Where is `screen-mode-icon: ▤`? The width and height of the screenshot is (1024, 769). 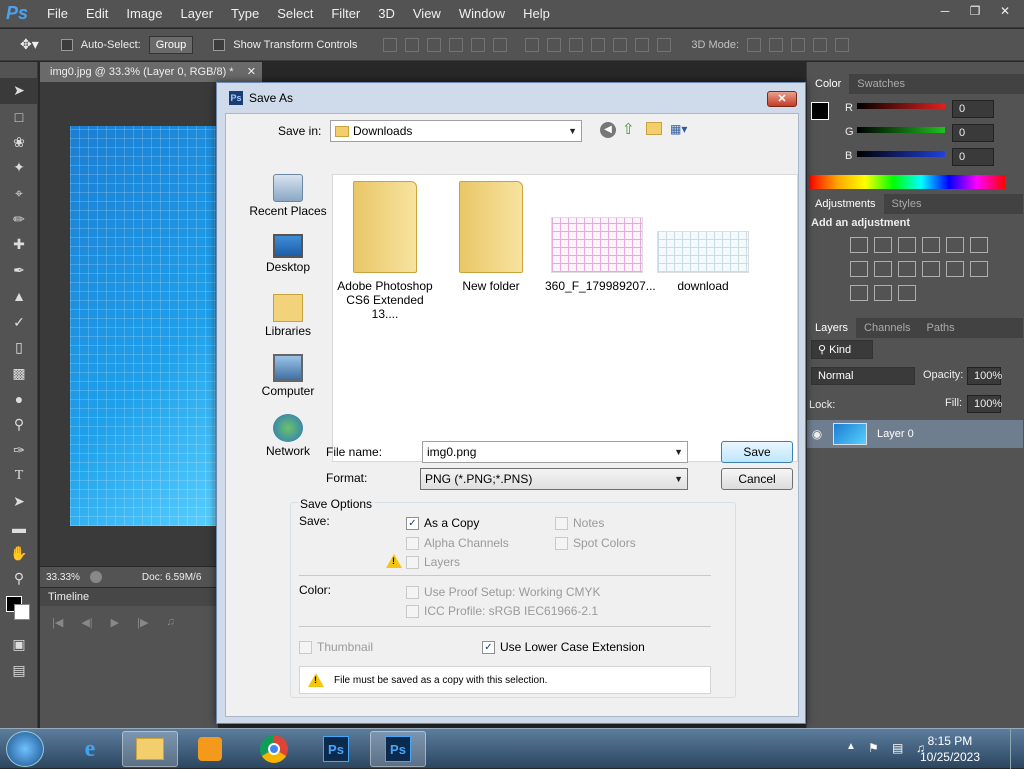
screen-mode-icon: ▤ is located at coordinates (19, 670).